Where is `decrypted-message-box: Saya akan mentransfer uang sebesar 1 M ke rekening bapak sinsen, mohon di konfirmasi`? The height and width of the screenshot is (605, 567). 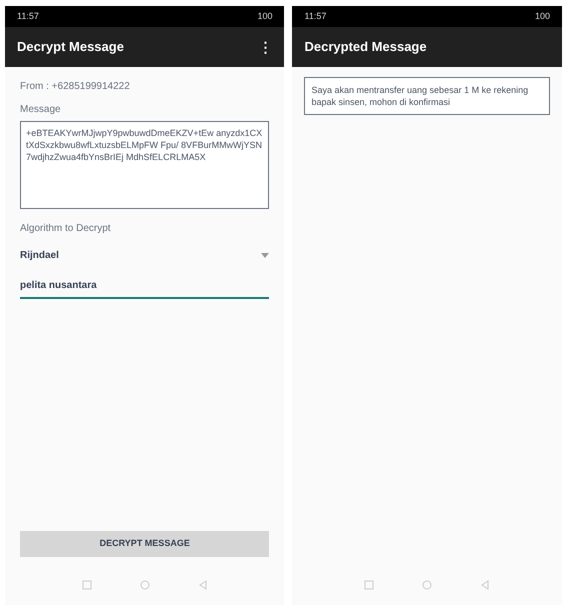
decrypted-message-box: Saya akan mentransfer uang sebesar 1 M ke rekening bapak sinsen, mohon di konfirmasi is located at coordinates (427, 96).